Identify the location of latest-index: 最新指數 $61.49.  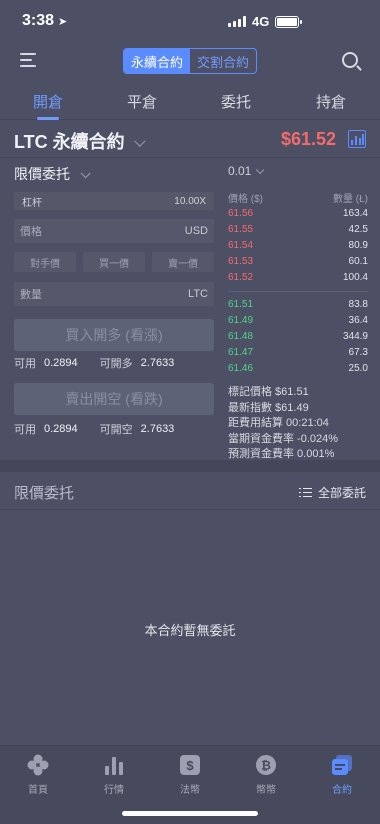
(268, 407).